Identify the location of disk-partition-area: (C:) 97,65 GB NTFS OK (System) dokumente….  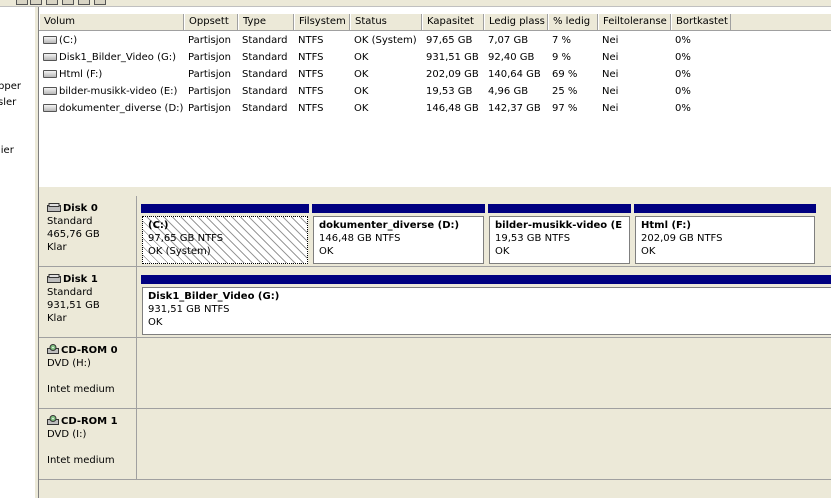
(484, 231).